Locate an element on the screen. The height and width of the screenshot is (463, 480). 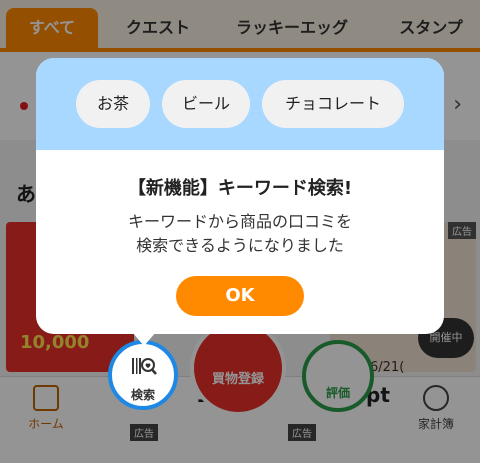
dialog-body-line-2: 検索できるようになりました is located at coordinates (240, 245).